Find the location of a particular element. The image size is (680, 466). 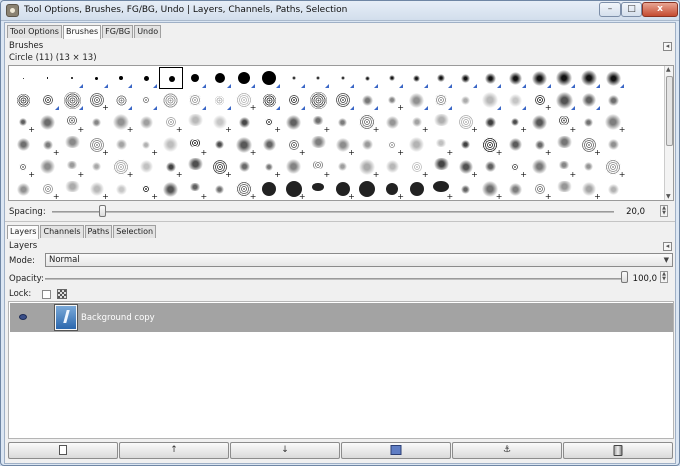

brushes-panel-menu-icon: ◂ is located at coordinates (667, 46).